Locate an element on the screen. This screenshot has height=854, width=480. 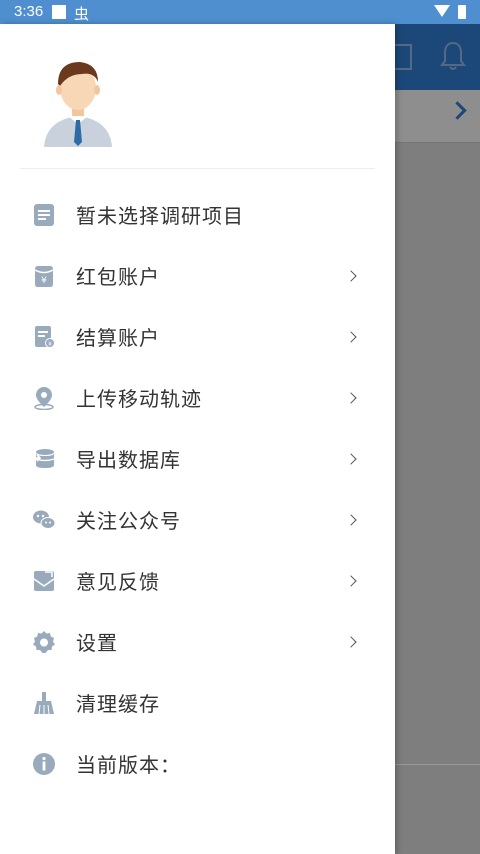
menu-item-clear-cache: 清理缓存 is located at coordinates (197, 702).